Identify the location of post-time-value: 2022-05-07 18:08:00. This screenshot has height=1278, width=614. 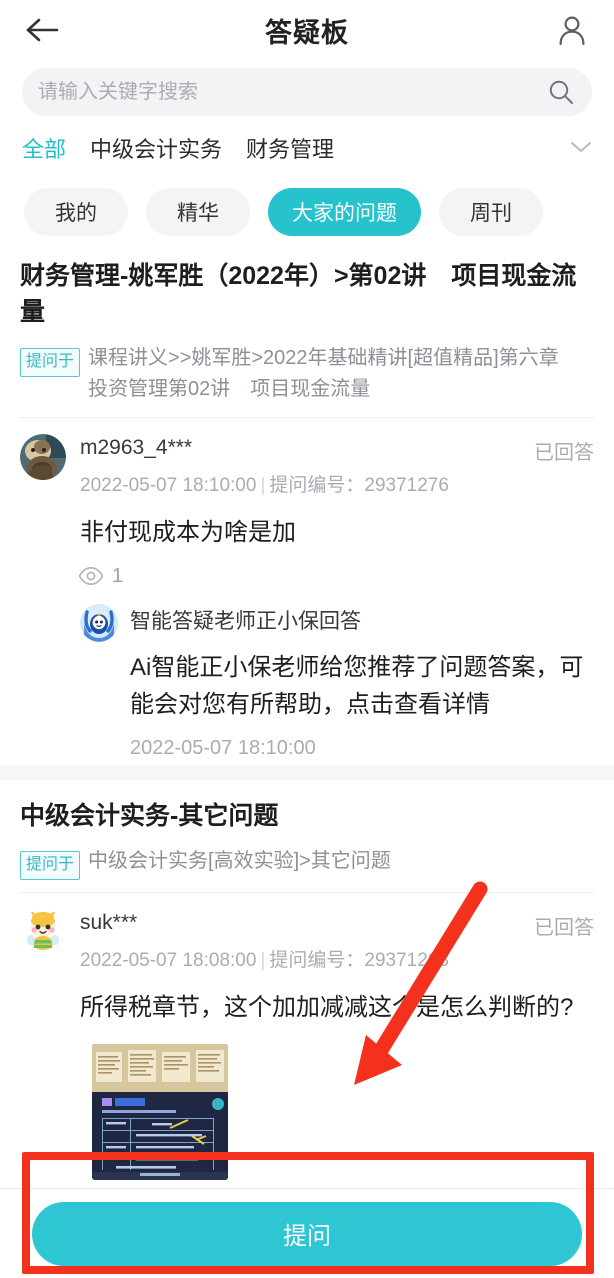
(168, 961).